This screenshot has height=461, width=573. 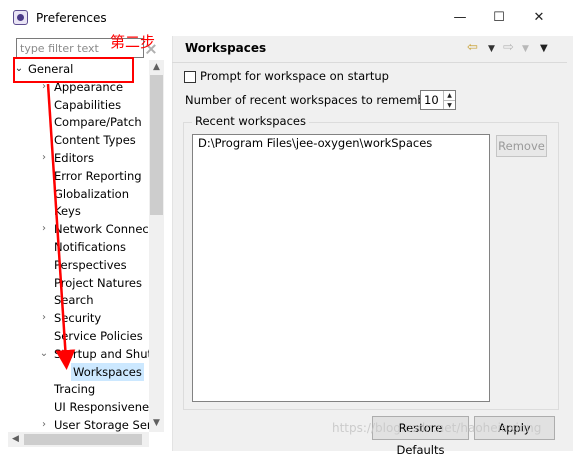 I want to click on eclipse-app-icon, so click(x=20, y=17).